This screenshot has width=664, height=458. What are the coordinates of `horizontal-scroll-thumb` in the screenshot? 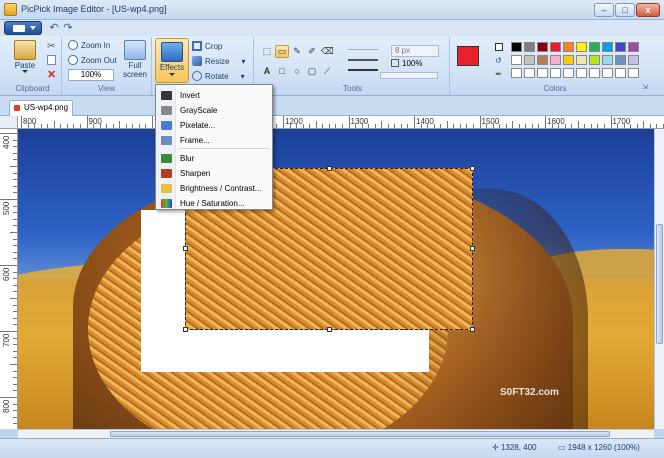 It's located at (360, 434).